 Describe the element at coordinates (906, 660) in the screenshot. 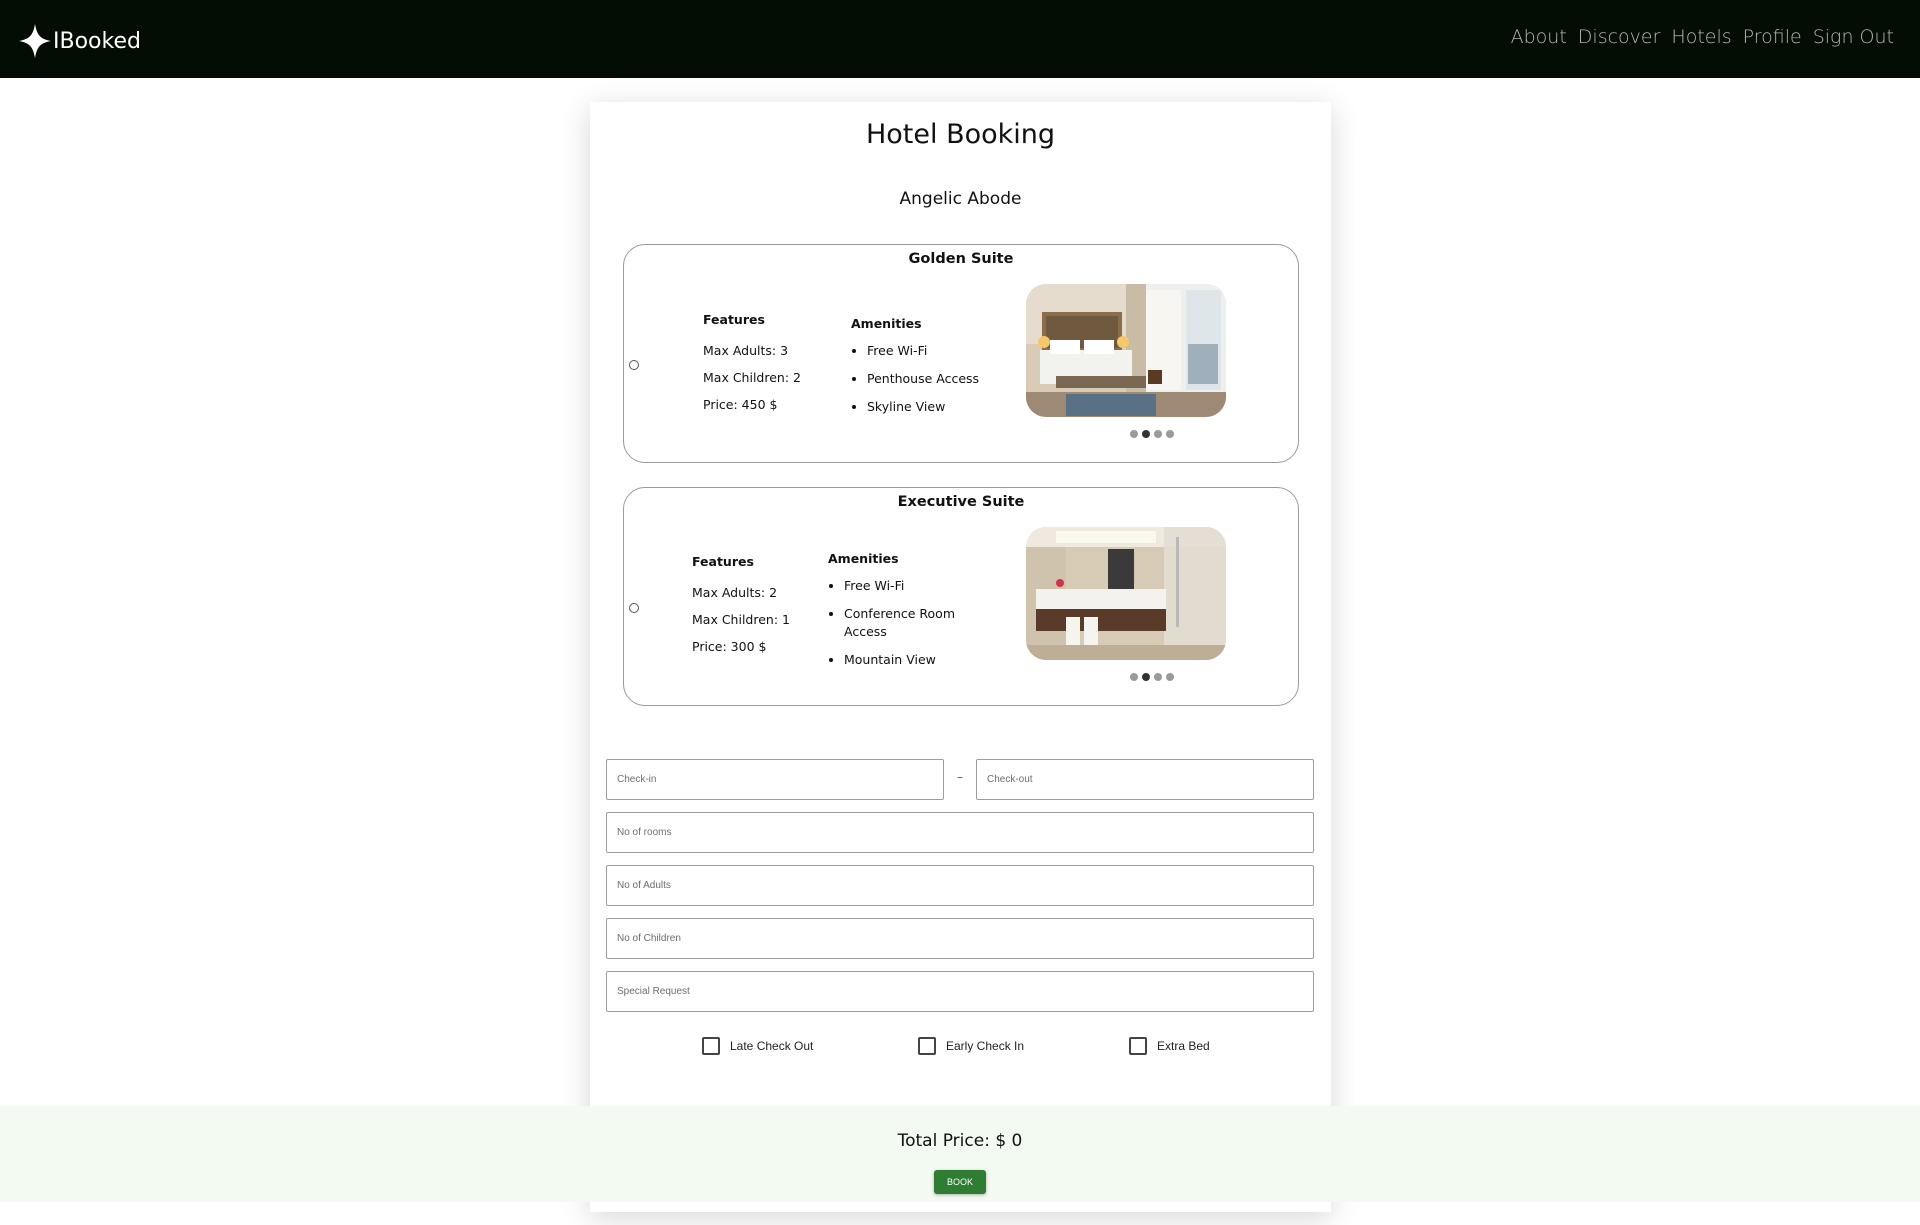

I see `amenity-item: Mountain View` at that location.